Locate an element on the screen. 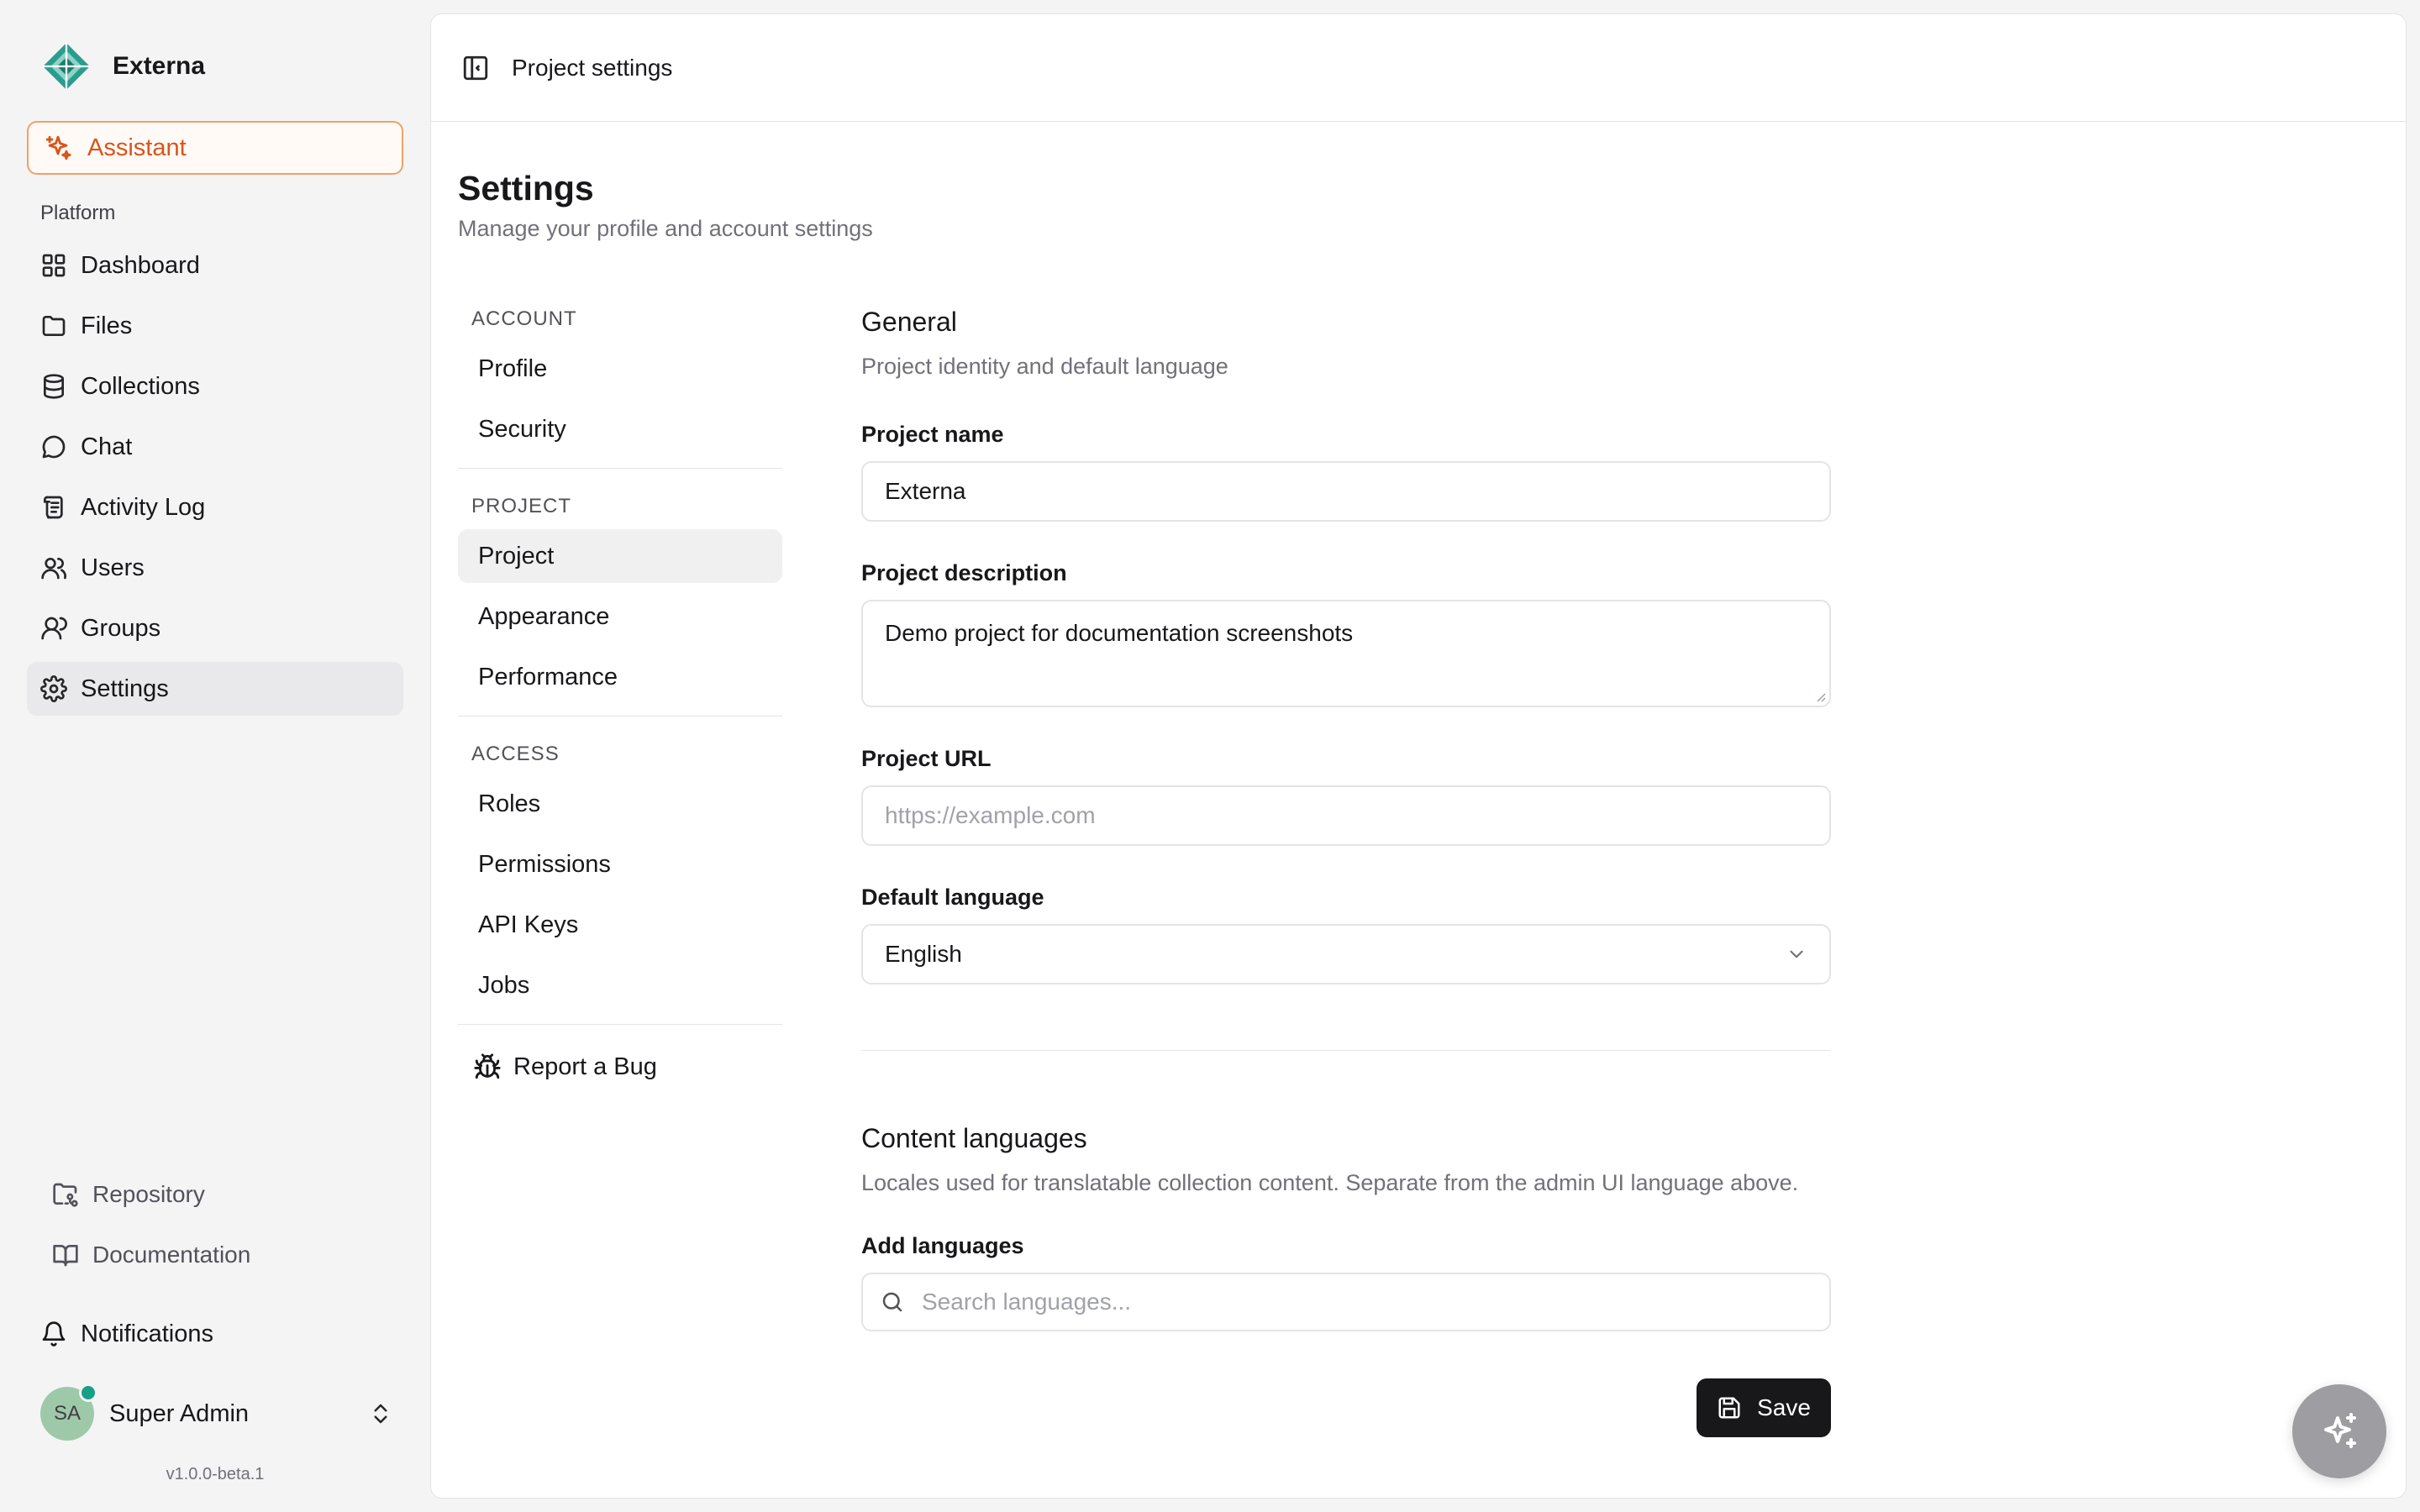  gear-icon is located at coordinates (53, 688).